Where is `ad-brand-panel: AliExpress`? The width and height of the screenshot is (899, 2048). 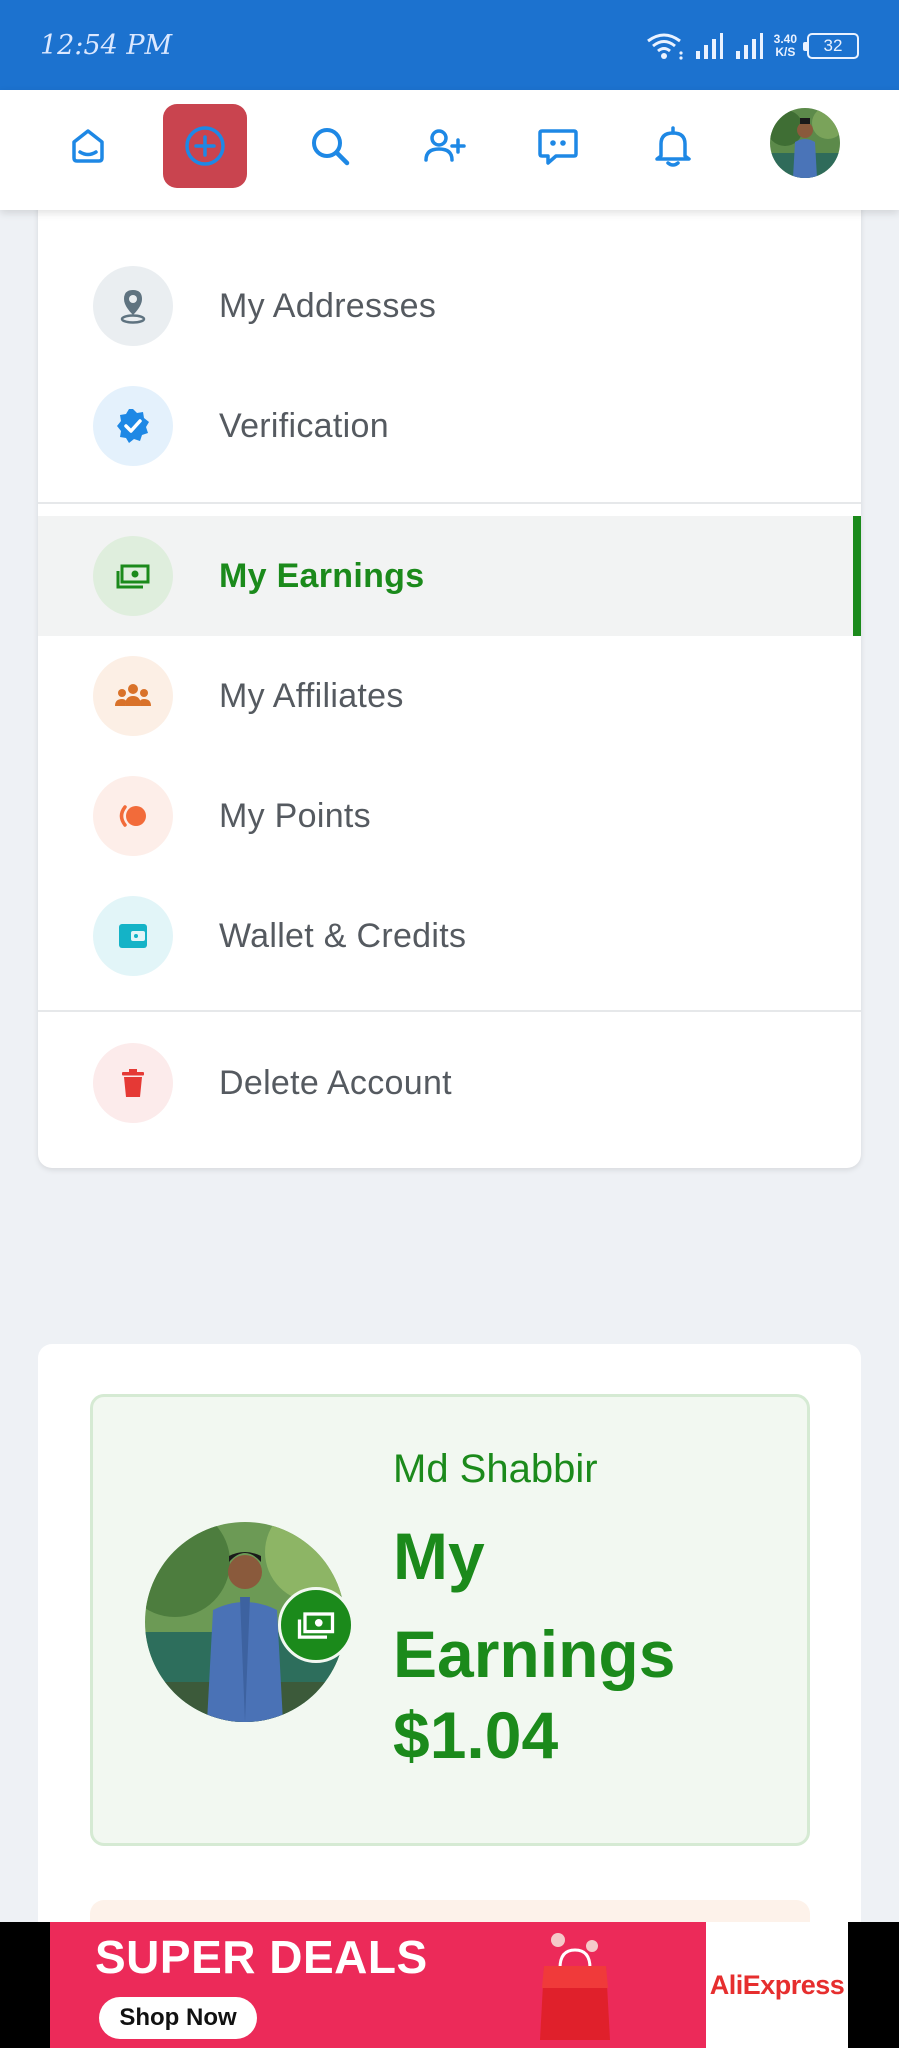
ad-brand-panel: AliExpress is located at coordinates (777, 1985).